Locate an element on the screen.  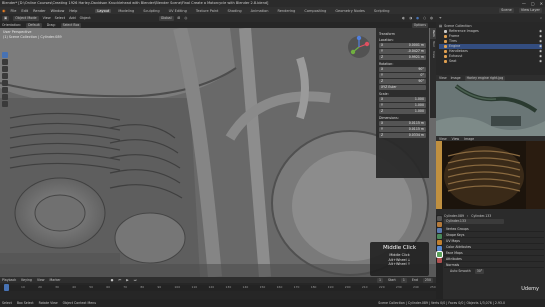
dimension-y-field: Y 0.0115 m is located at coordinates (402, 129).